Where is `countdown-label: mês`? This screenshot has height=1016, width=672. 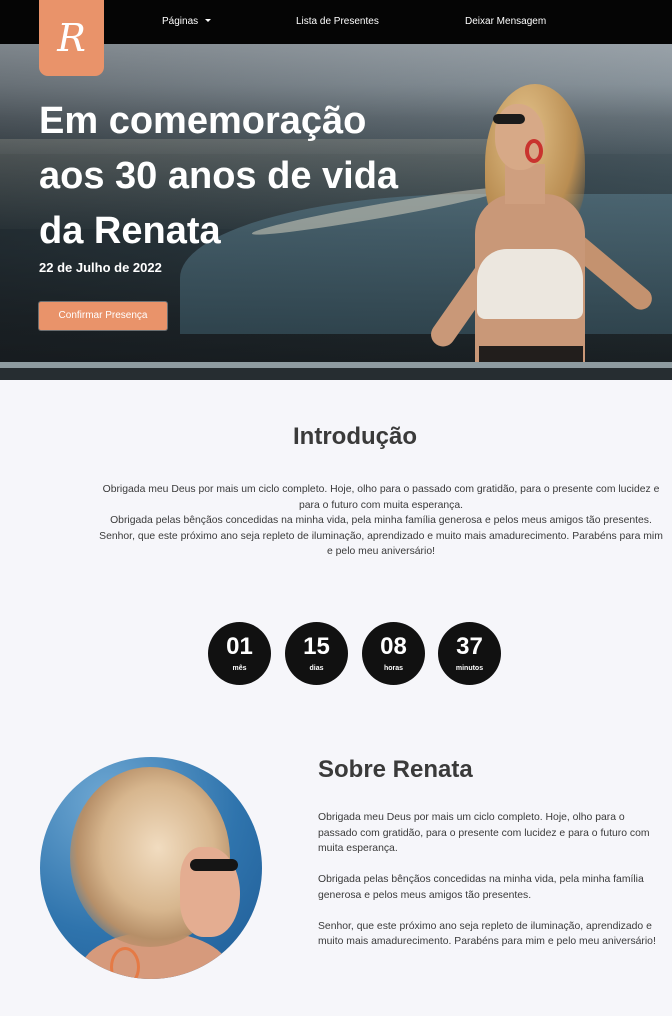 countdown-label: mês is located at coordinates (239, 668).